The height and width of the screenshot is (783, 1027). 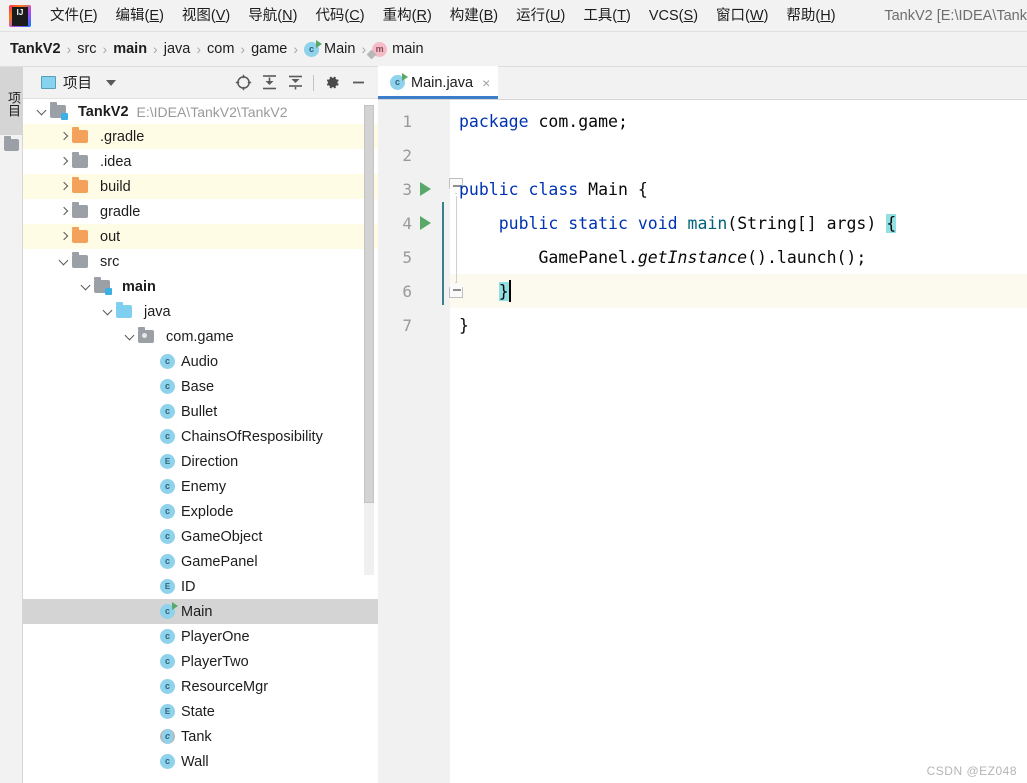 What do you see at coordinates (220, 49) in the screenshot?
I see `breadcrumb-item-com: com` at bounding box center [220, 49].